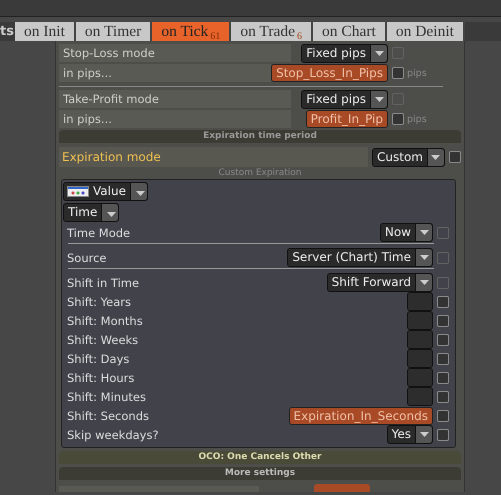 The height and width of the screenshot is (495, 501). I want to click on setting-label: Shift: Months, so click(105, 321).